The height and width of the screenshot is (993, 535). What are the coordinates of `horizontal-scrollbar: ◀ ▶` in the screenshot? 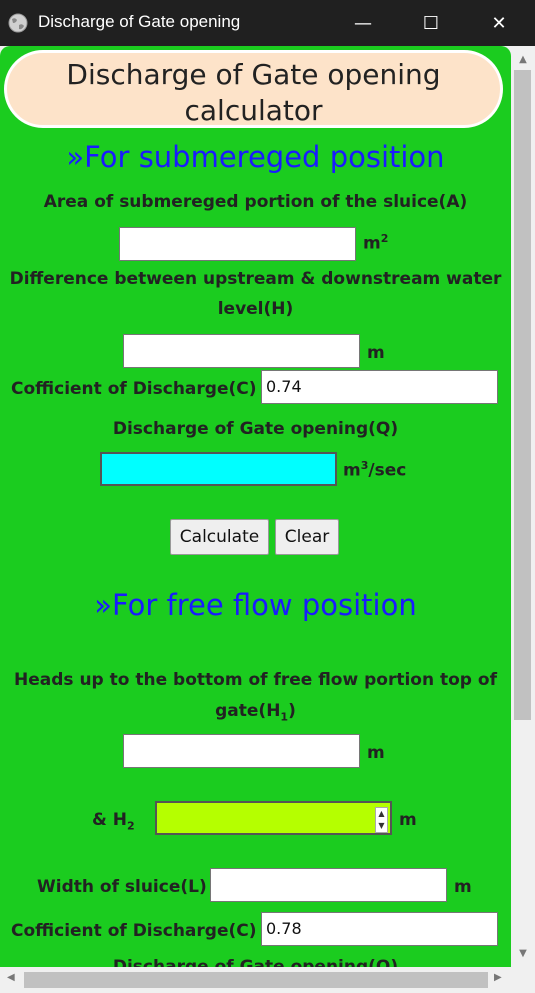 It's located at (255, 980).